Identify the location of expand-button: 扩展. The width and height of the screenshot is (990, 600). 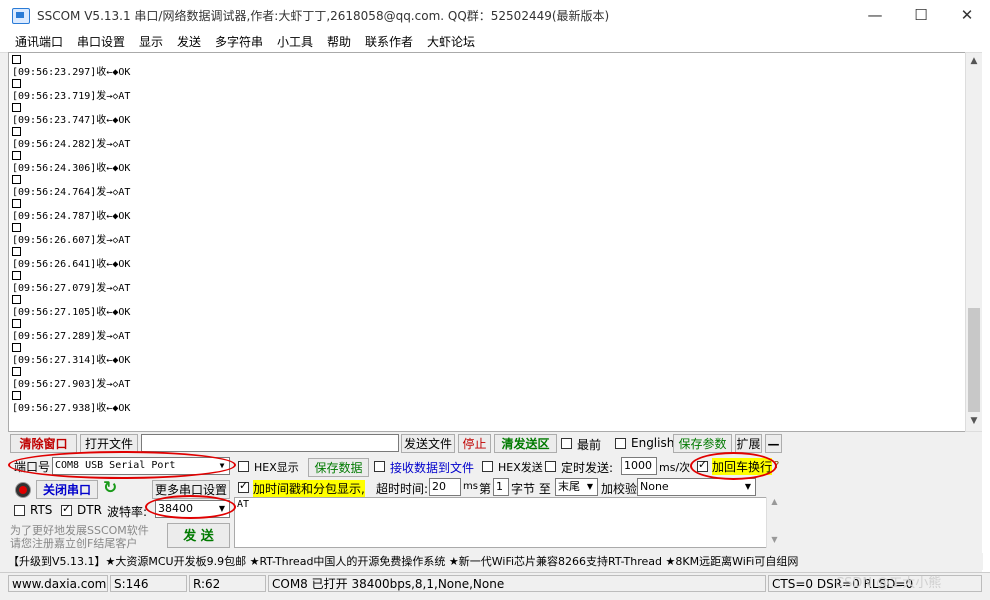
(748, 443).